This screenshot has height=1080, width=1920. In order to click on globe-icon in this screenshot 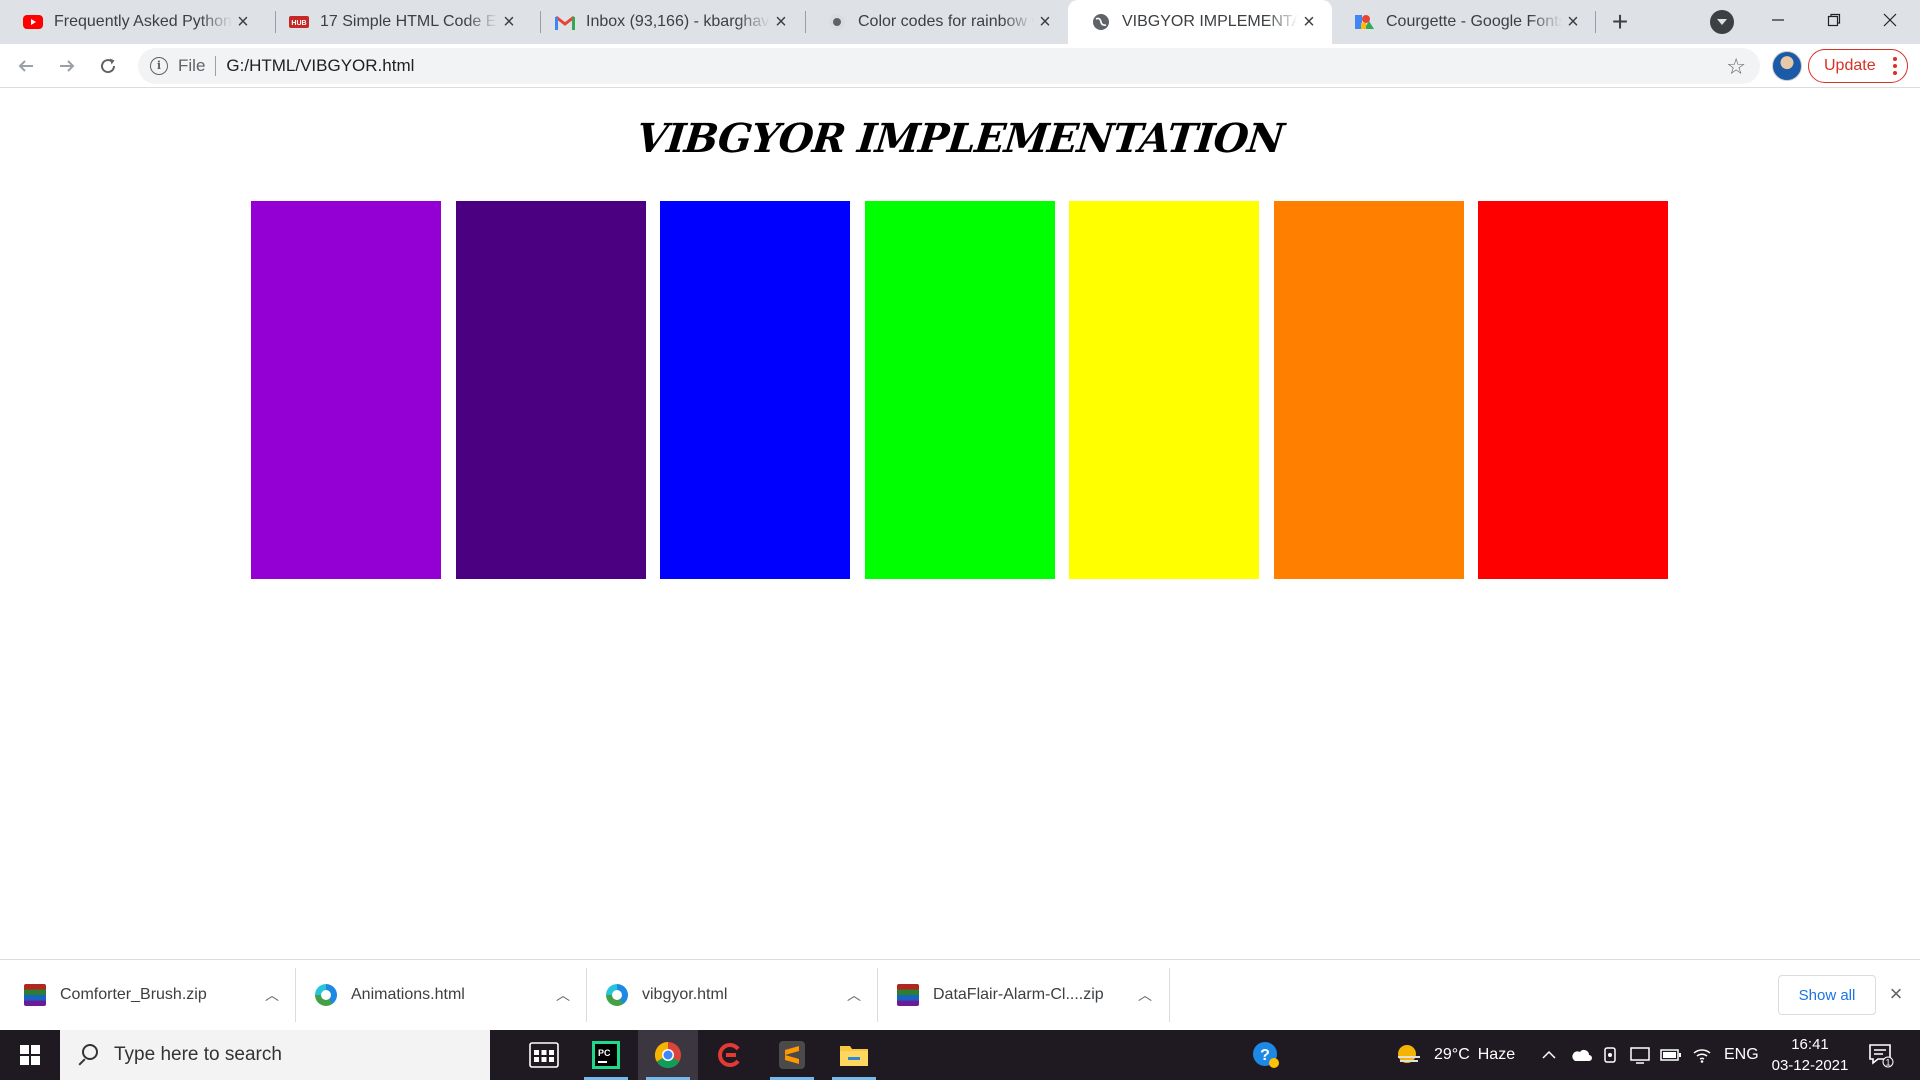, I will do `click(1101, 22)`.